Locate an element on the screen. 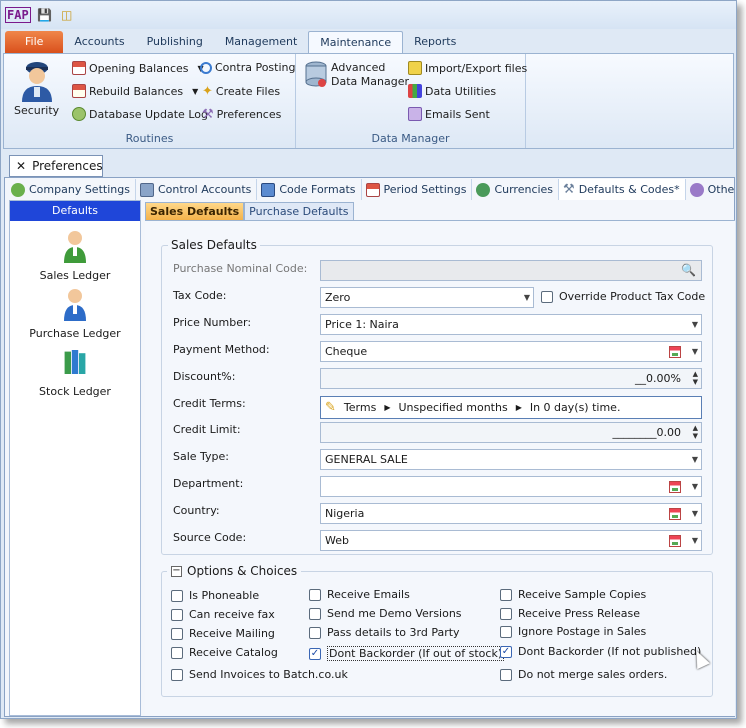  opening-balances-button: Opening Balances ▼ is located at coordinates (138, 68).